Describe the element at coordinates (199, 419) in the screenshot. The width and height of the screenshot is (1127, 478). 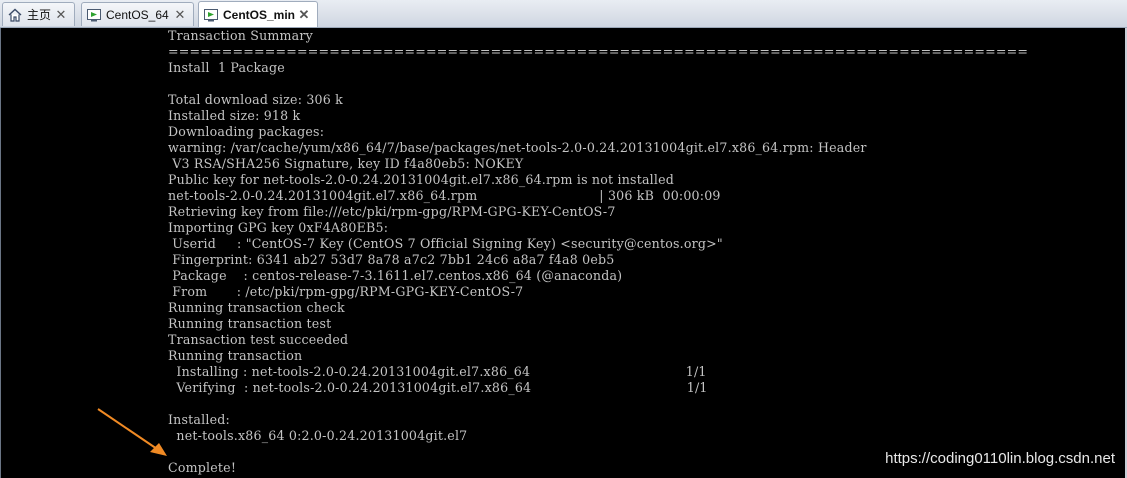
I see `terminal-line: Installed:` at that location.